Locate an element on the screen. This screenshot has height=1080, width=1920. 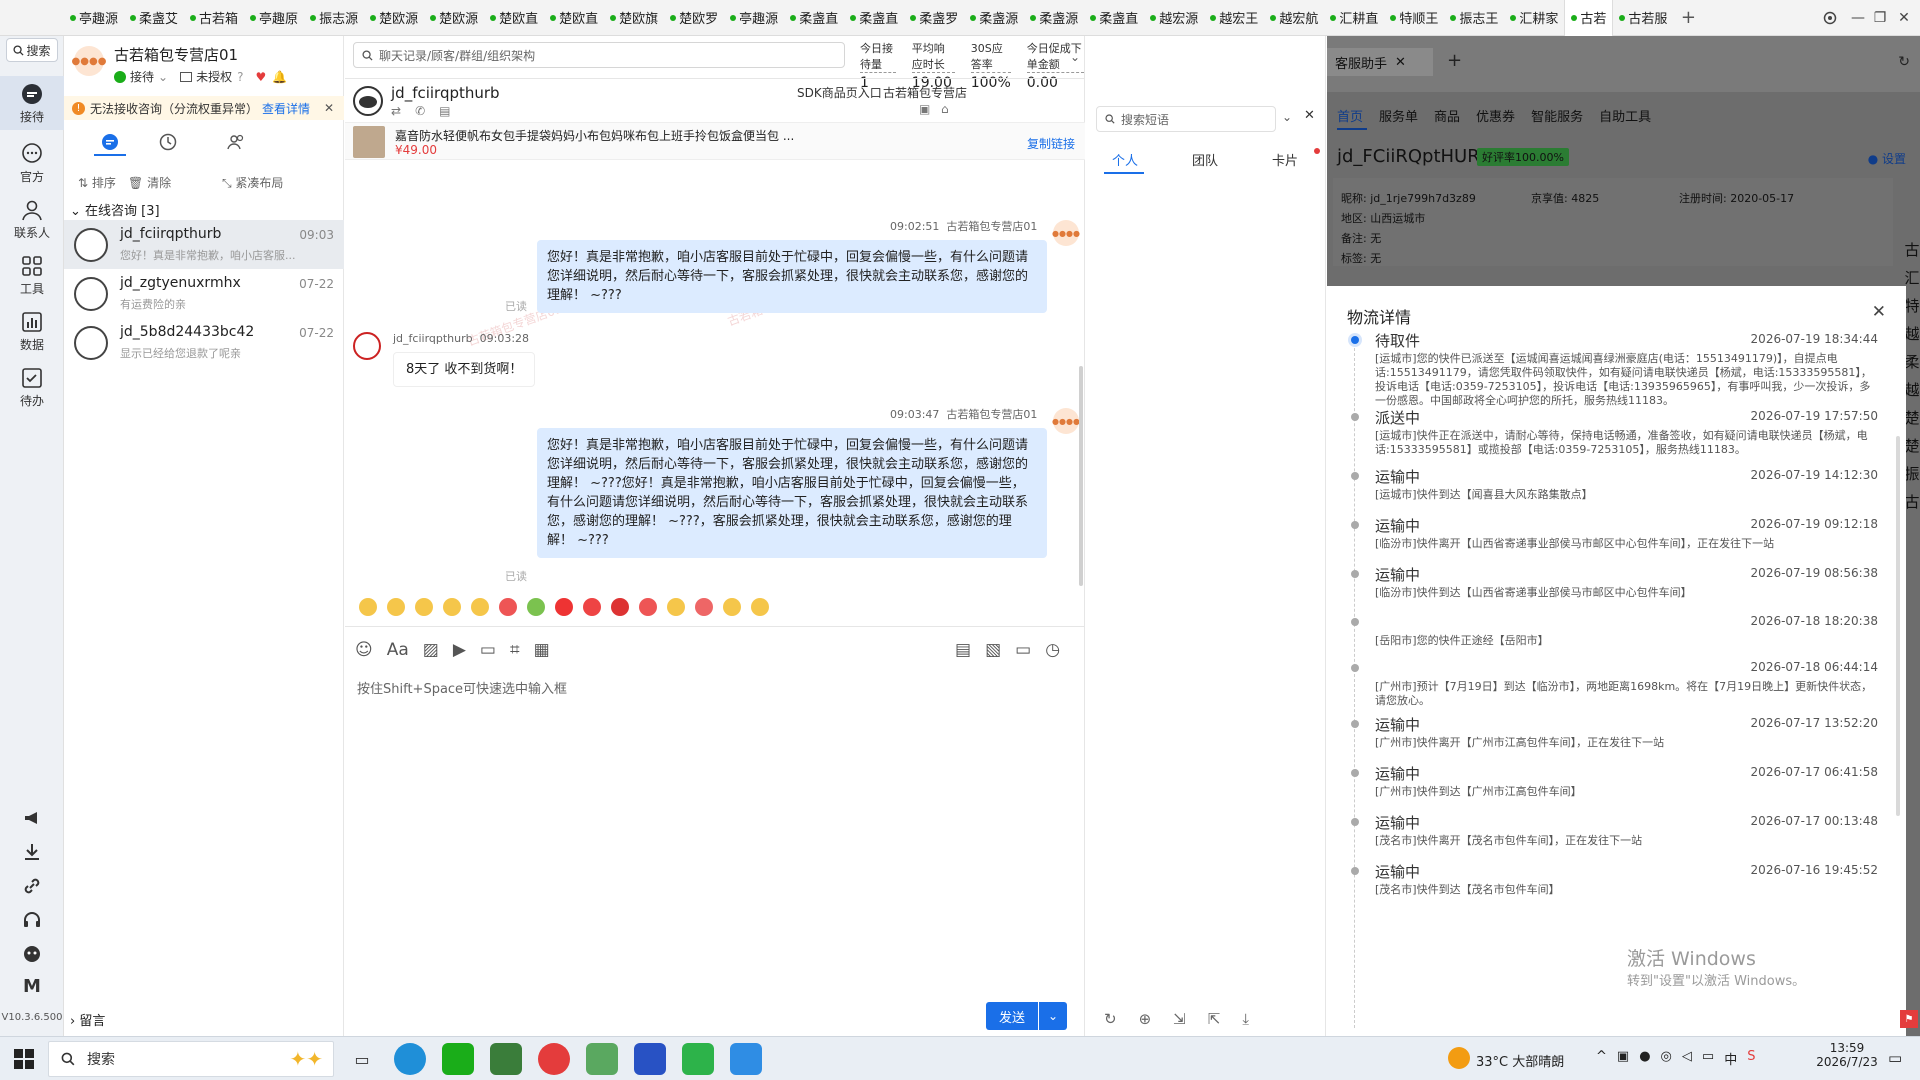
warning-details-link: 查看详情 is located at coordinates (286, 108).